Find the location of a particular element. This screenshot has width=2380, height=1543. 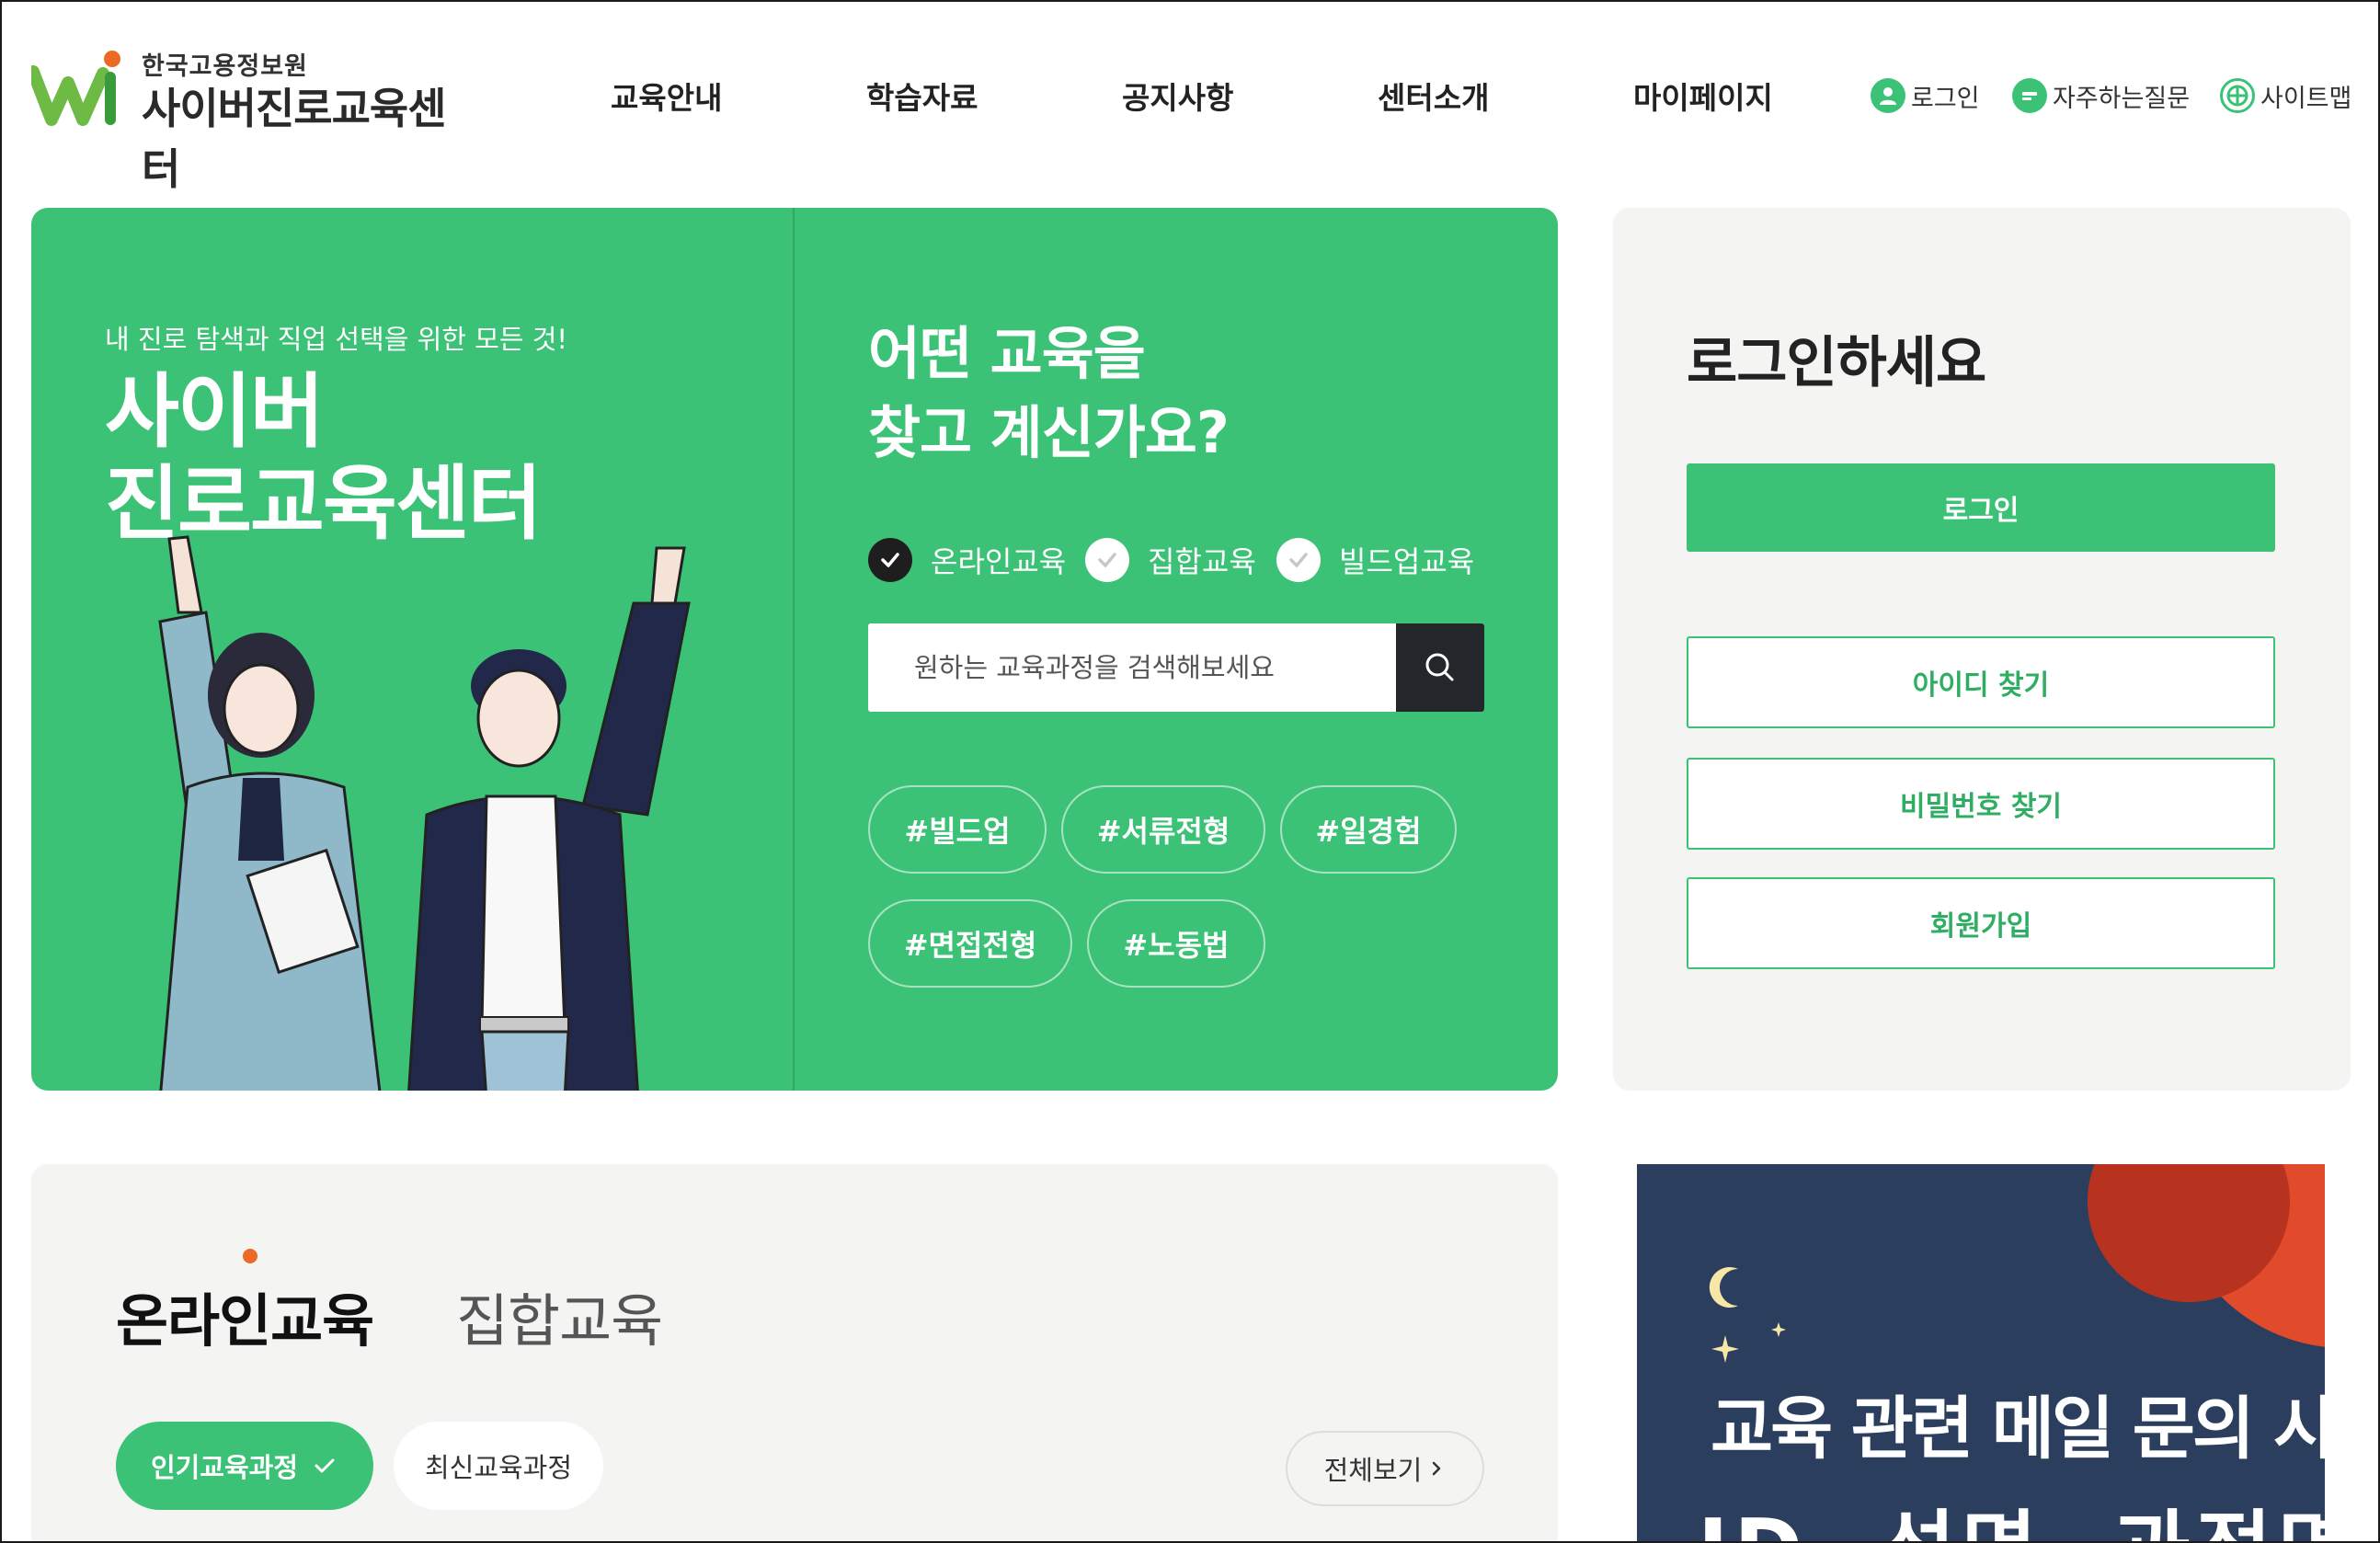

banner-line2: ID, 성명, 과정명 is located at coordinates (2011, 1511).